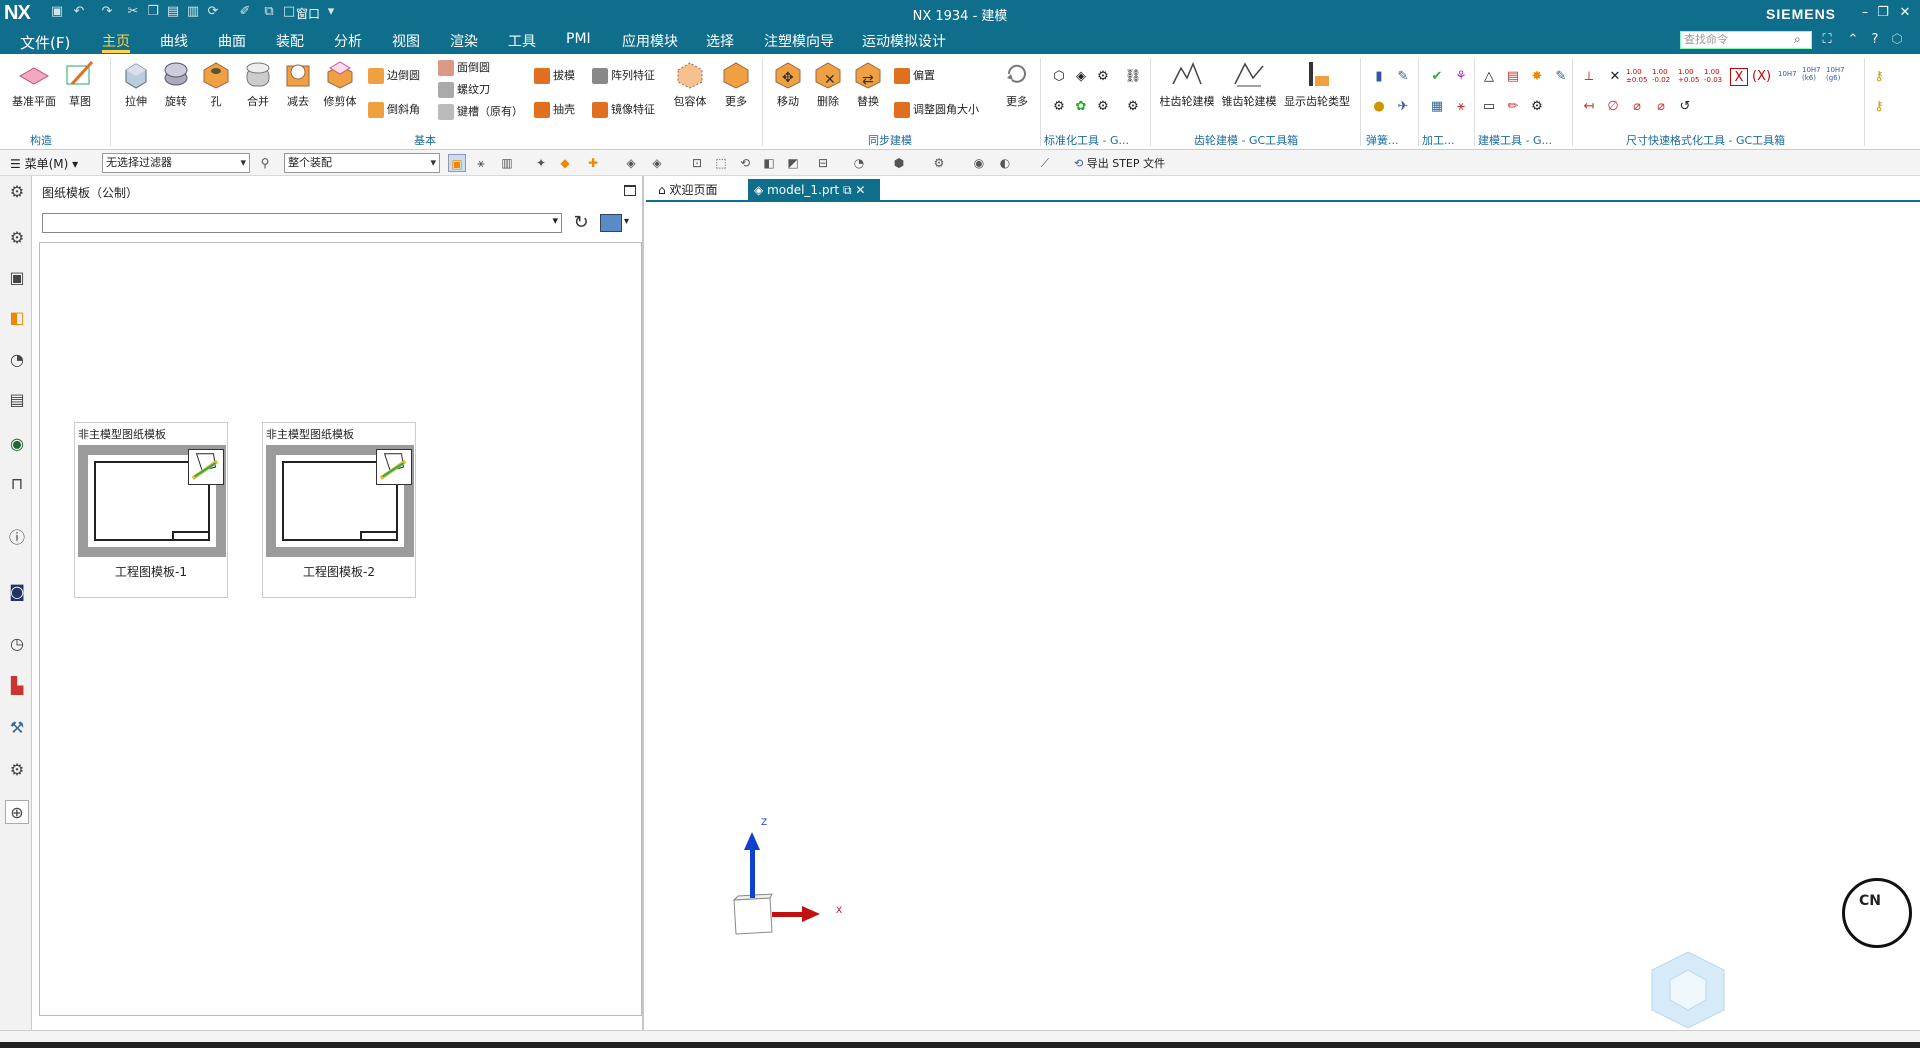  I want to click on tab-mold-wizard: 注塑模向导, so click(799, 42).